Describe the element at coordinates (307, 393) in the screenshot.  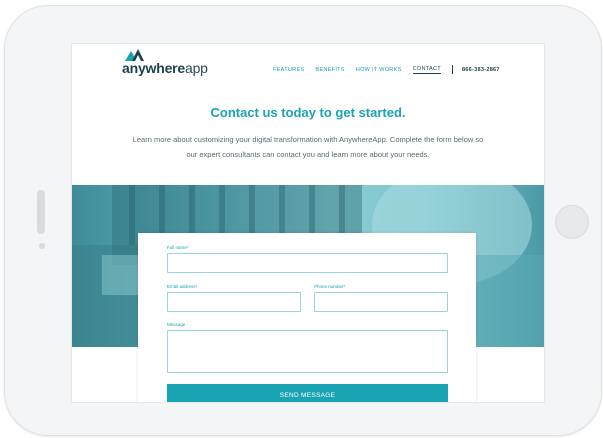
I see `send-message-button: SEND MESSAGE` at that location.